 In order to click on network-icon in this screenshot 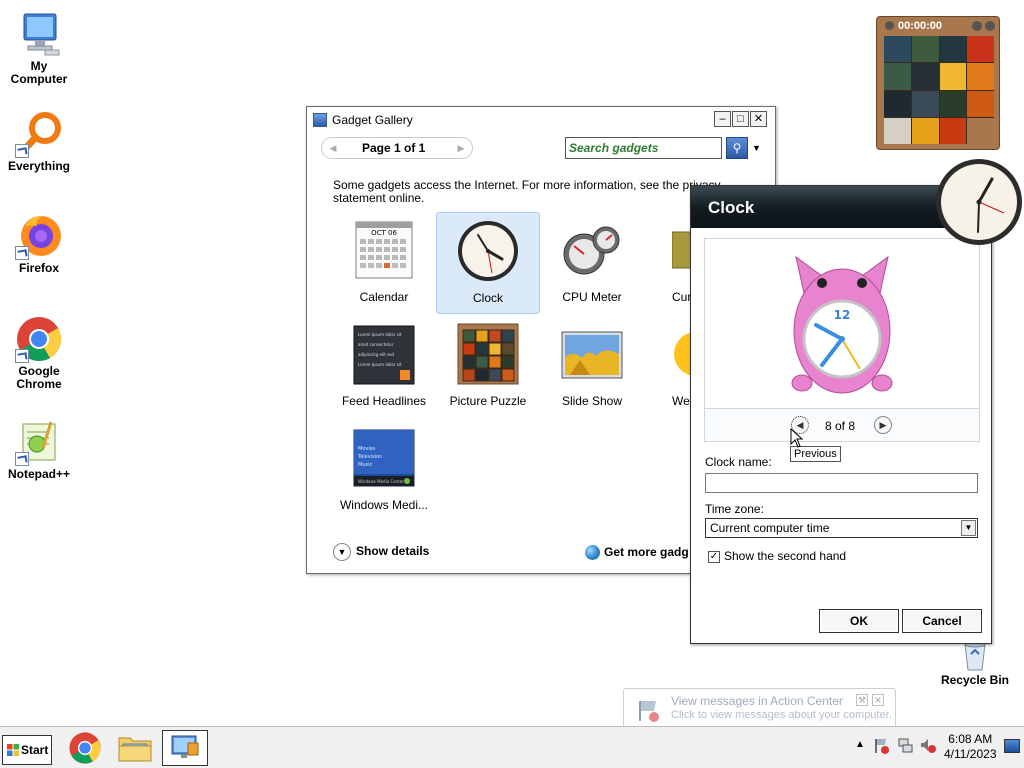, I will do `click(905, 746)`.